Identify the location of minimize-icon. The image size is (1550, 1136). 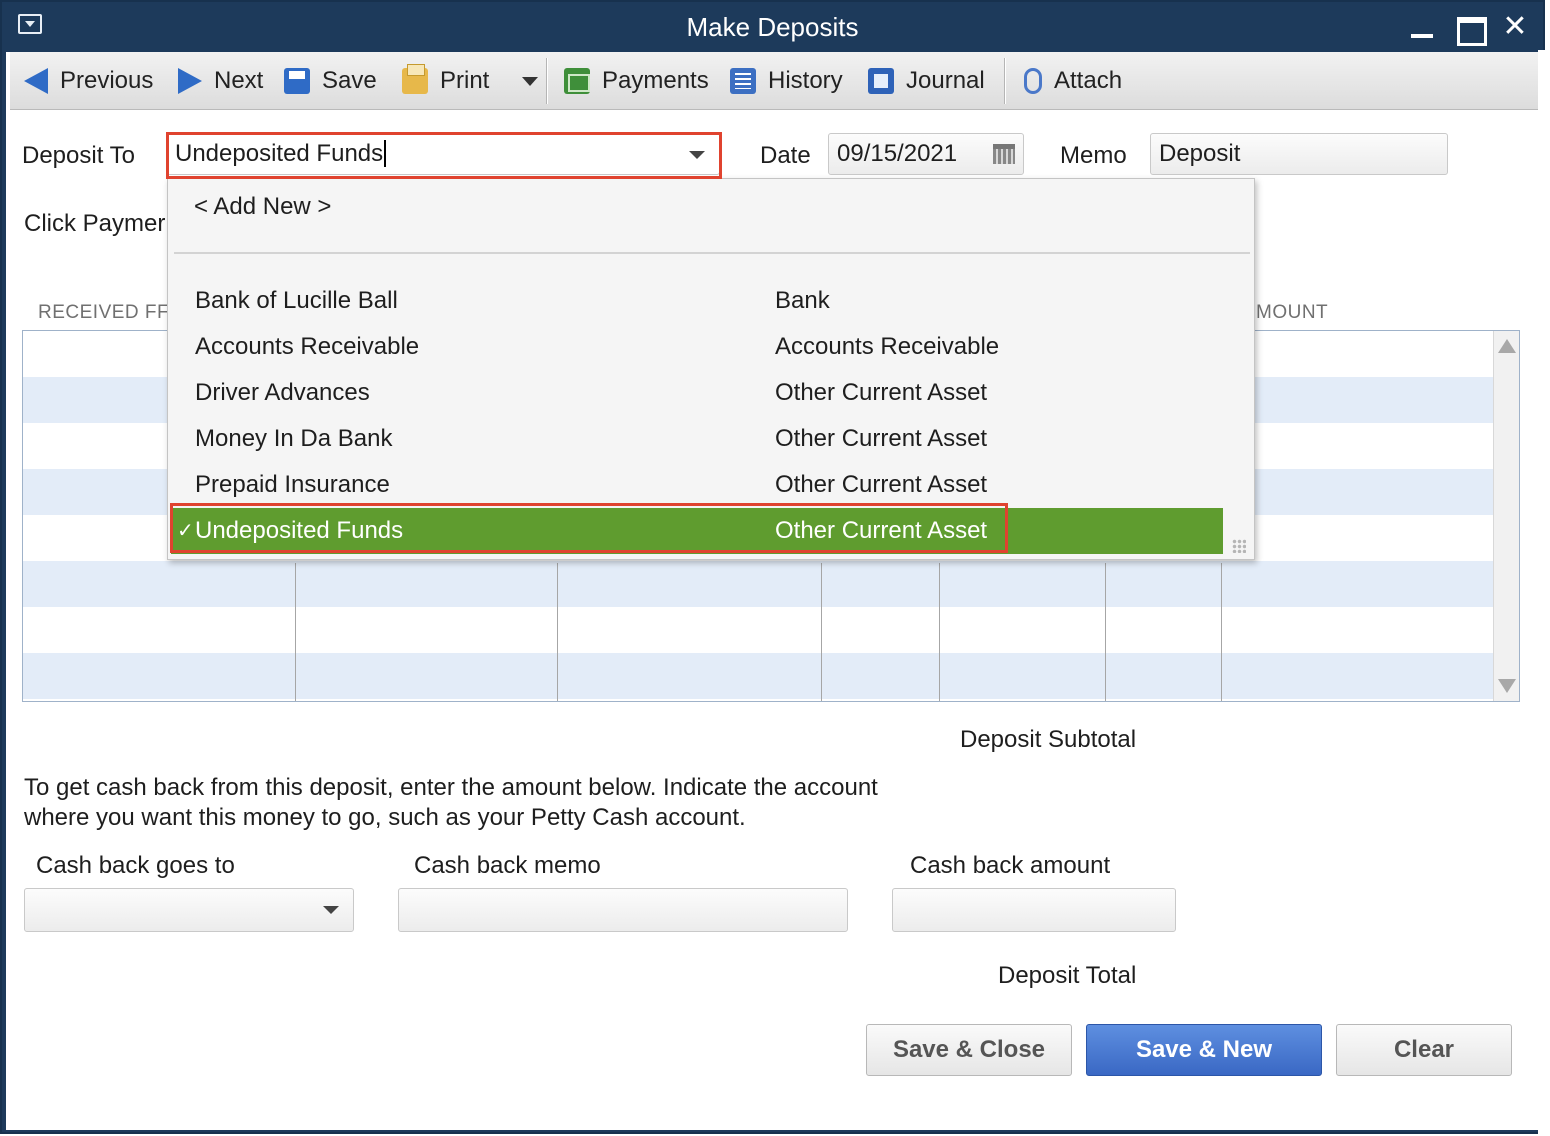
(1422, 27).